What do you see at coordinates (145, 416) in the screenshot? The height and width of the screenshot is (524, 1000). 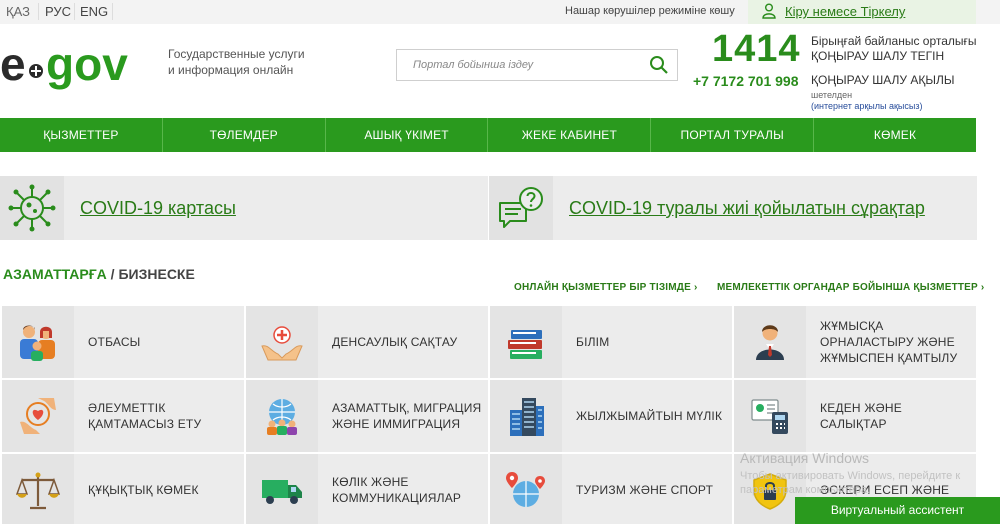 I see `tile-label: ӘЛЕУМЕТТІК ҚАМТАМАСЫЗ ЕТУ` at bounding box center [145, 416].